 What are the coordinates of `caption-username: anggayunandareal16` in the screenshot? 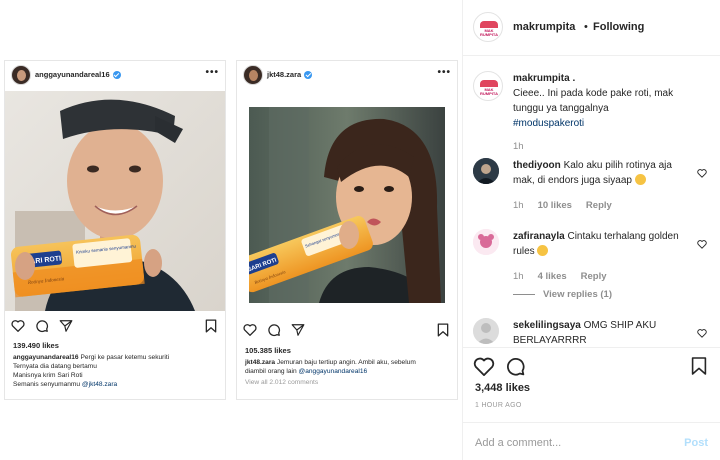 It's located at (46, 357).